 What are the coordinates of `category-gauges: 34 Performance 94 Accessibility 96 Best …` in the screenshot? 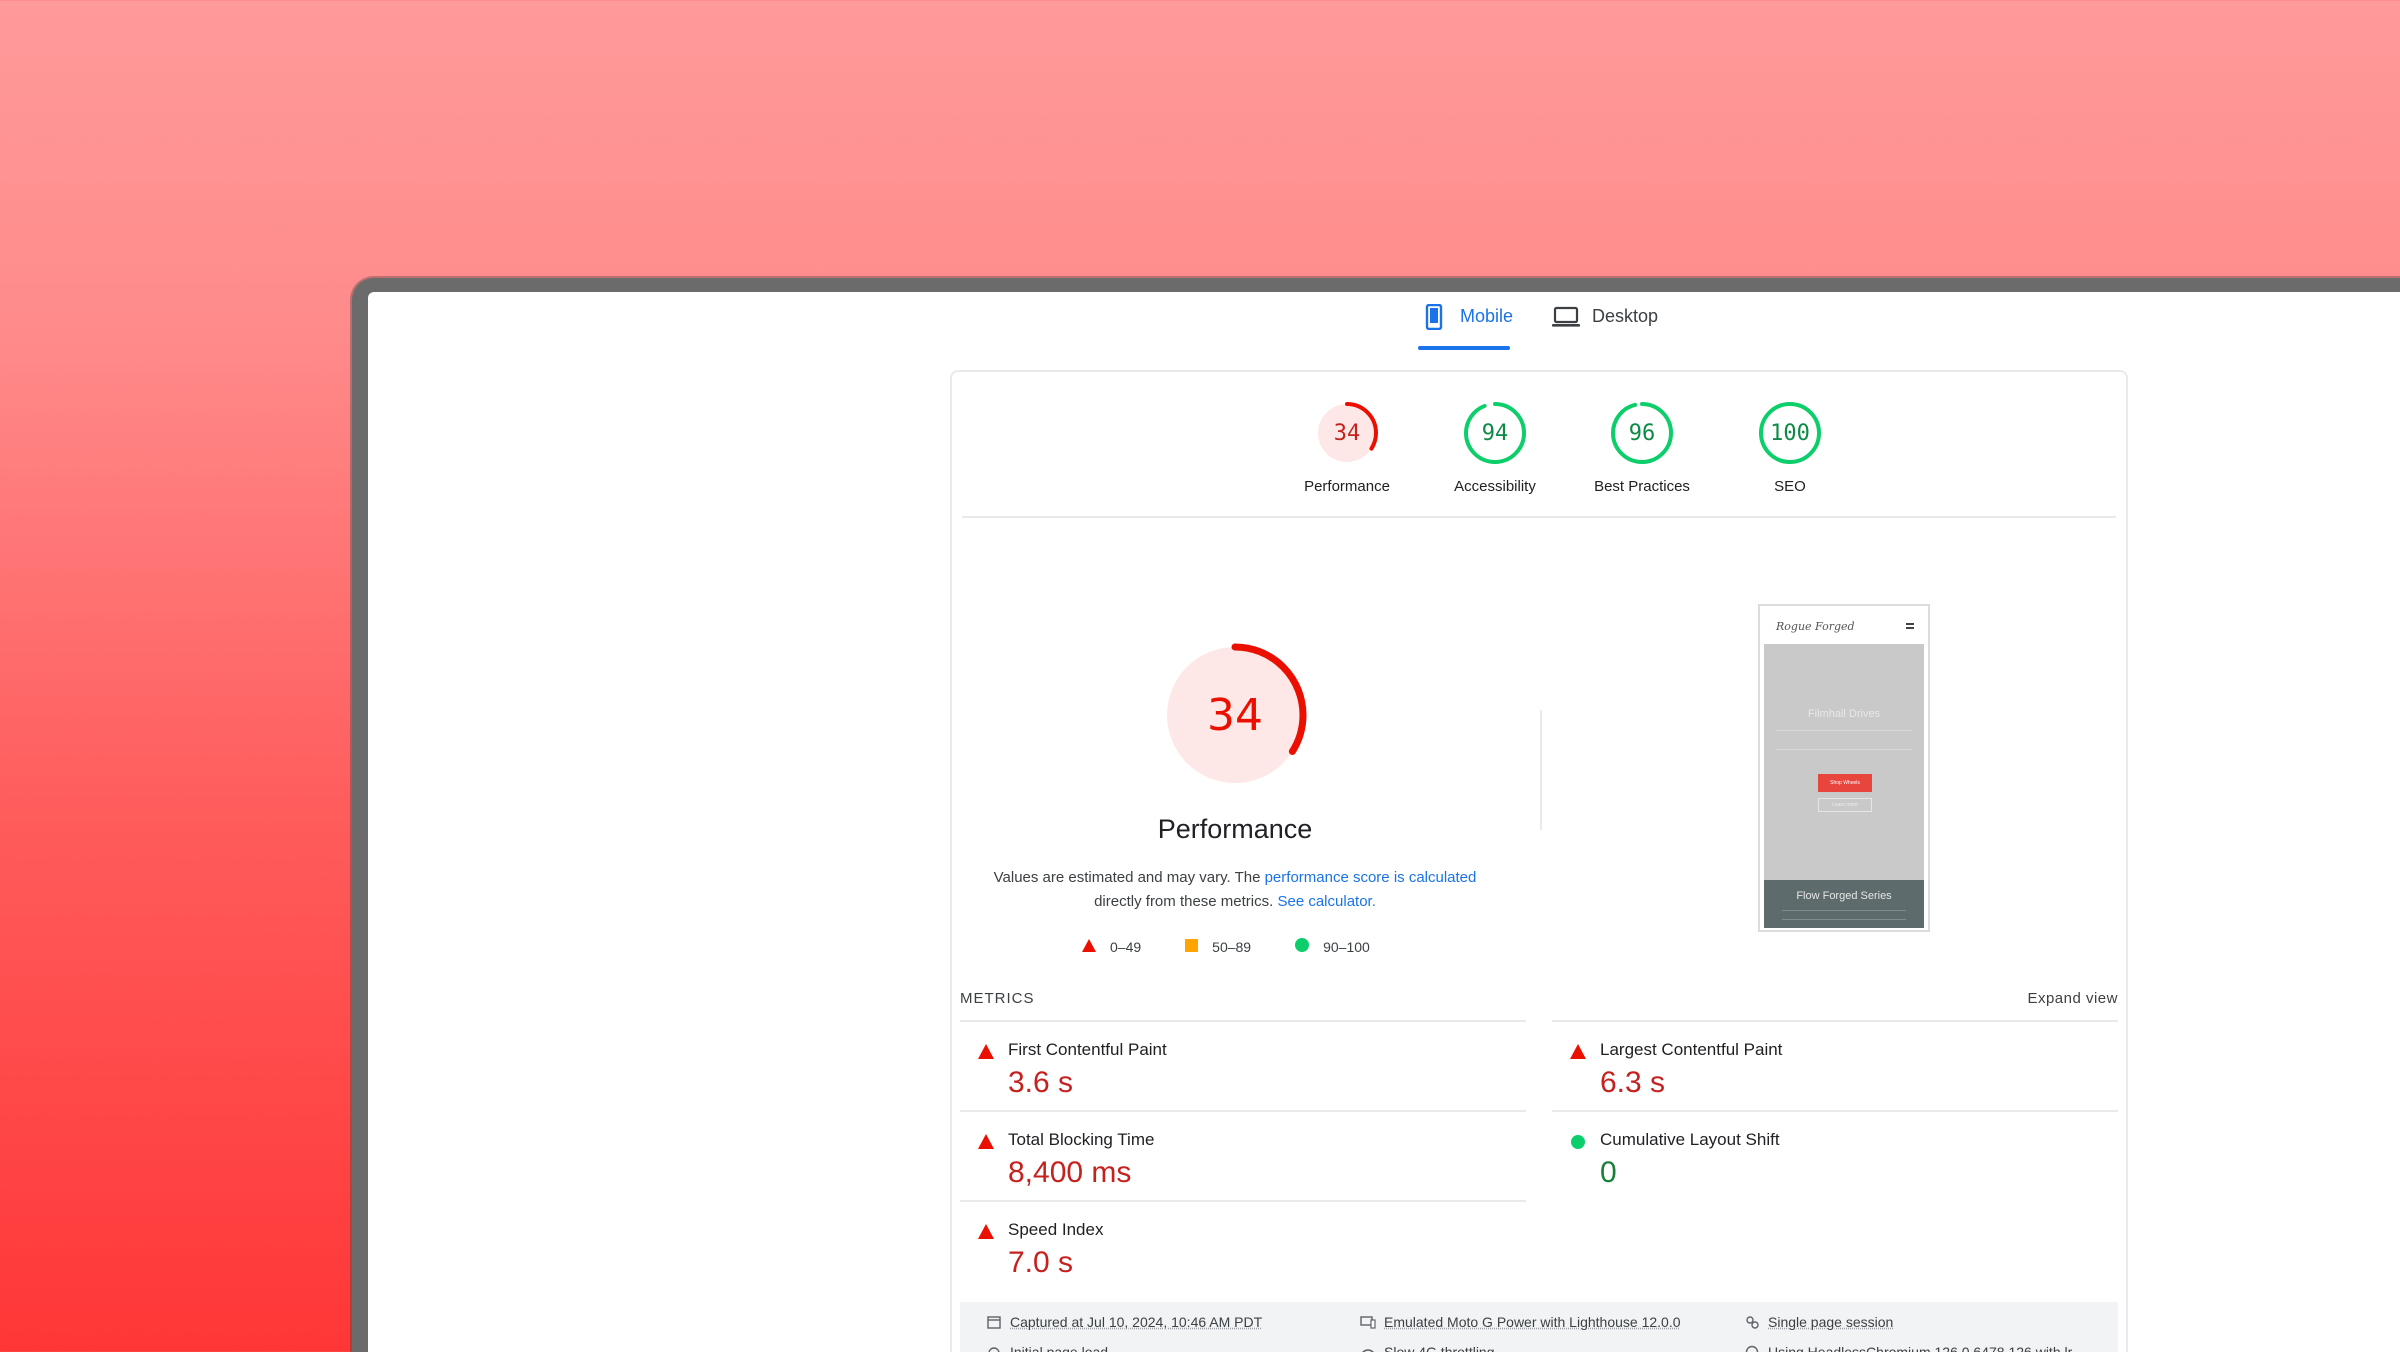 It's located at (1539, 442).